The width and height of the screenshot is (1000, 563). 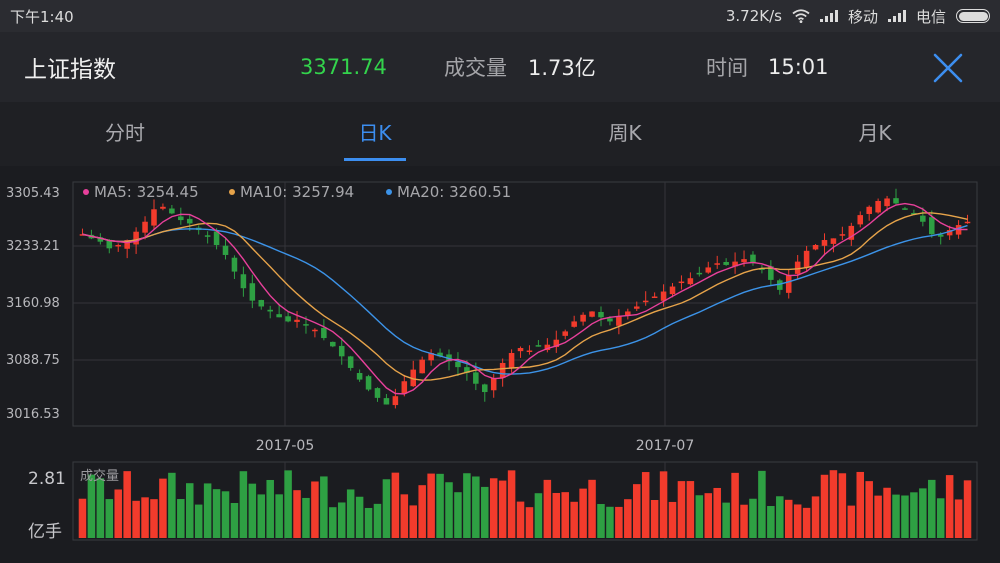 What do you see at coordinates (343, 67) in the screenshot?
I see `index-price: 3371.74` at bounding box center [343, 67].